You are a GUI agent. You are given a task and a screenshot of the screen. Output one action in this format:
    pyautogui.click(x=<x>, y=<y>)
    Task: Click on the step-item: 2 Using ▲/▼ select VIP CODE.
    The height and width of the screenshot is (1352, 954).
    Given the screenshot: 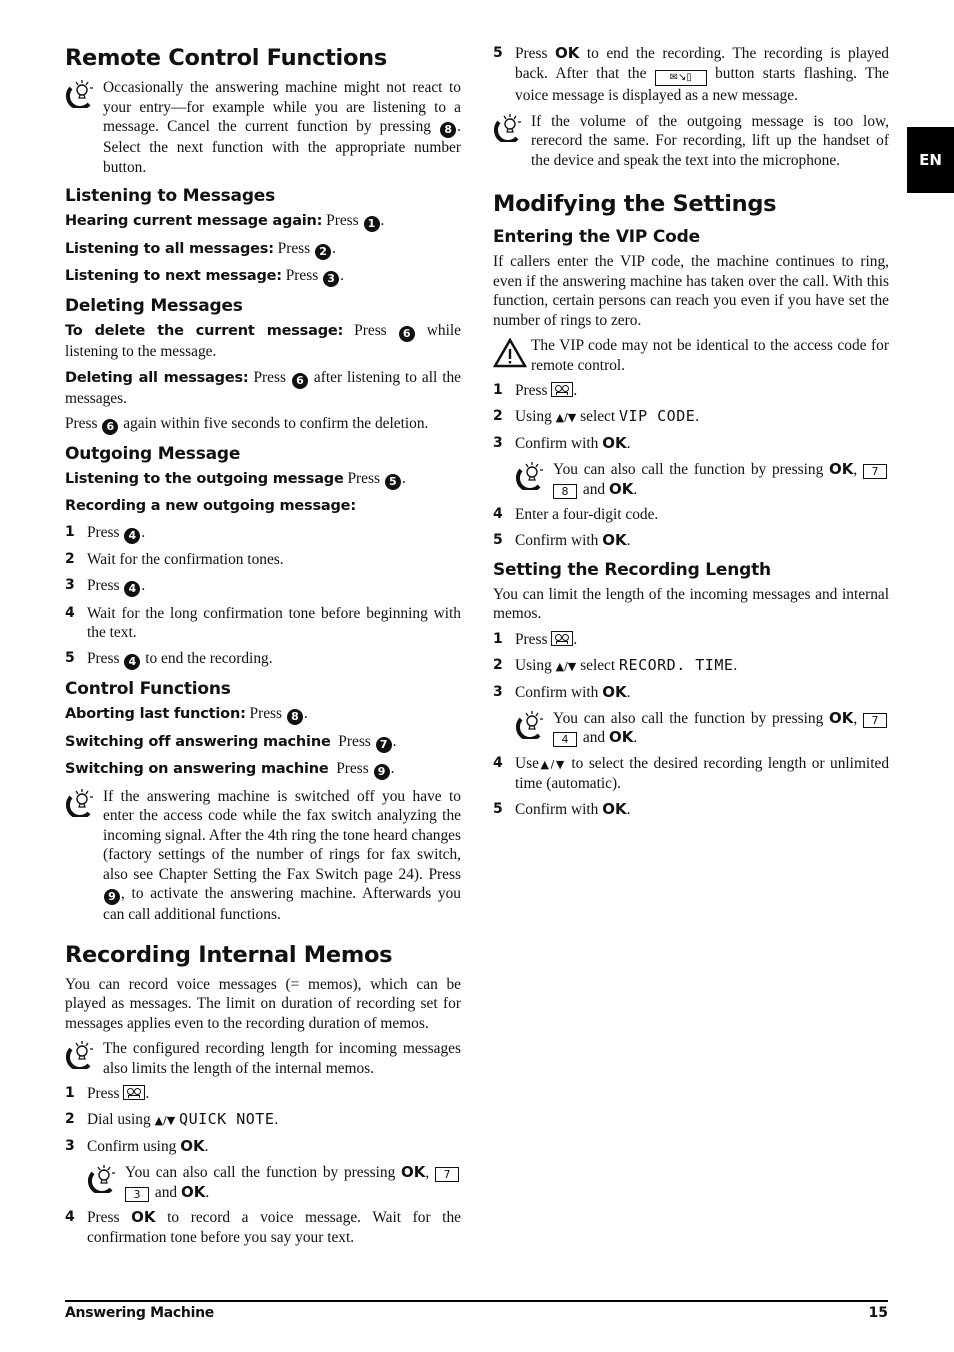 What is the action you would take?
    pyautogui.click(x=596, y=416)
    